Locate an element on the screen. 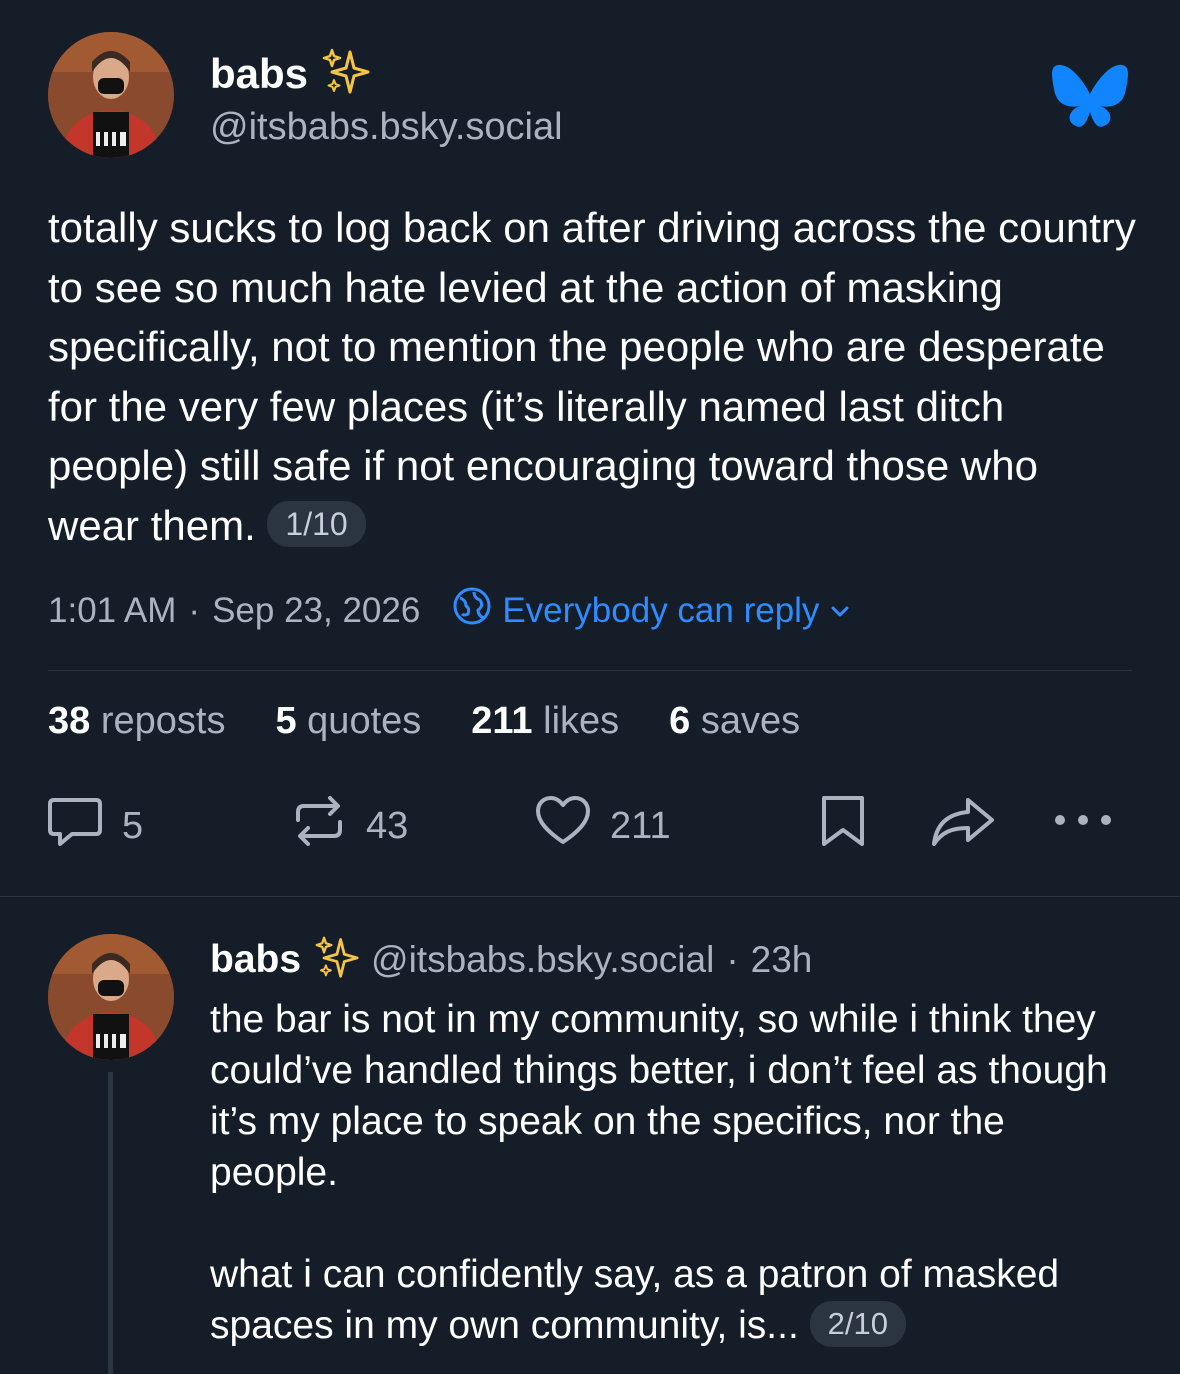  chevron-down-icon is located at coordinates (840, 611).